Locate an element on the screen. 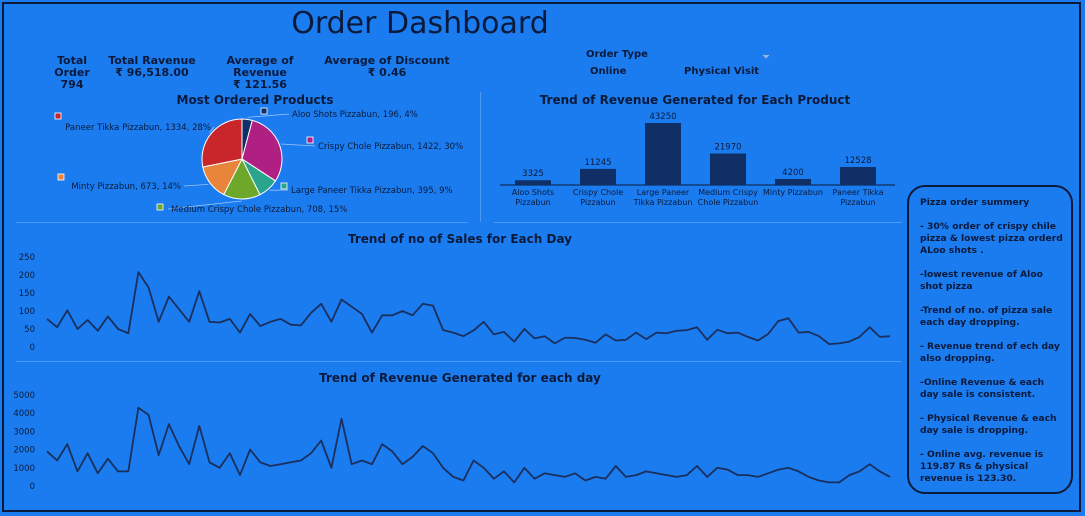  y-tick-label: 200 is located at coordinates (27, 276).